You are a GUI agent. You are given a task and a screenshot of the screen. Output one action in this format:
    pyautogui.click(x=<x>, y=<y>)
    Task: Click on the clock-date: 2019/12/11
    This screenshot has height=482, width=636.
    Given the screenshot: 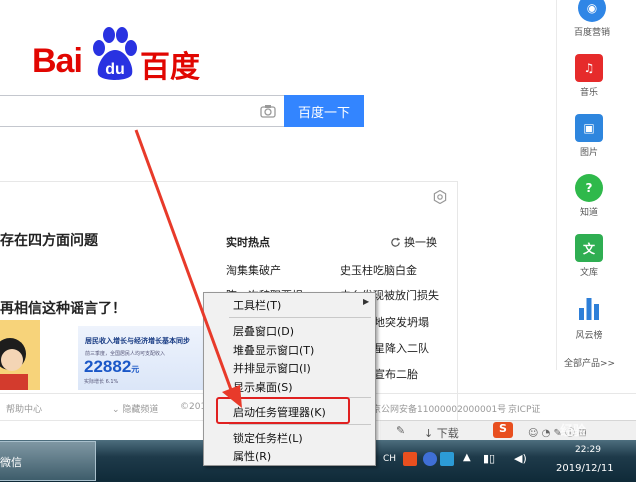 What is the action you would take?
    pyautogui.click(x=585, y=468)
    